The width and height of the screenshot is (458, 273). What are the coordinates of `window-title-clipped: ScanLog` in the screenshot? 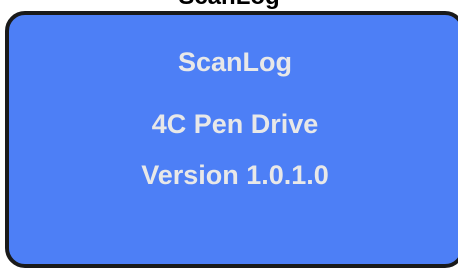 It's located at (229, 5).